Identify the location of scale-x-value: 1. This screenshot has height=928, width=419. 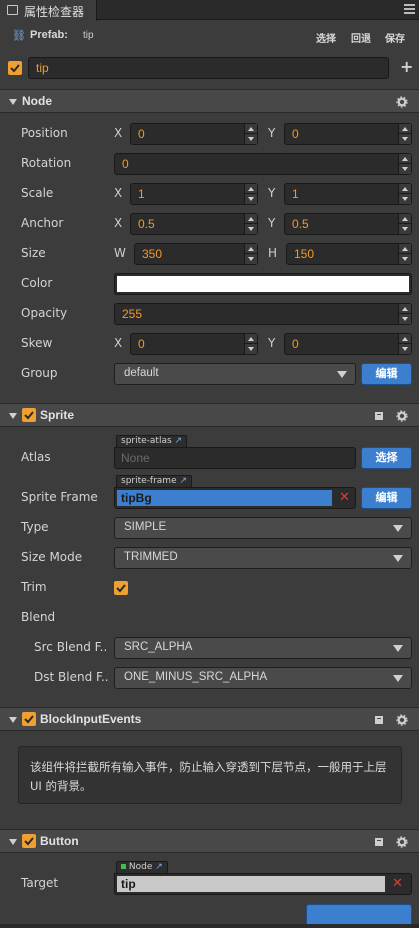
(141, 194).